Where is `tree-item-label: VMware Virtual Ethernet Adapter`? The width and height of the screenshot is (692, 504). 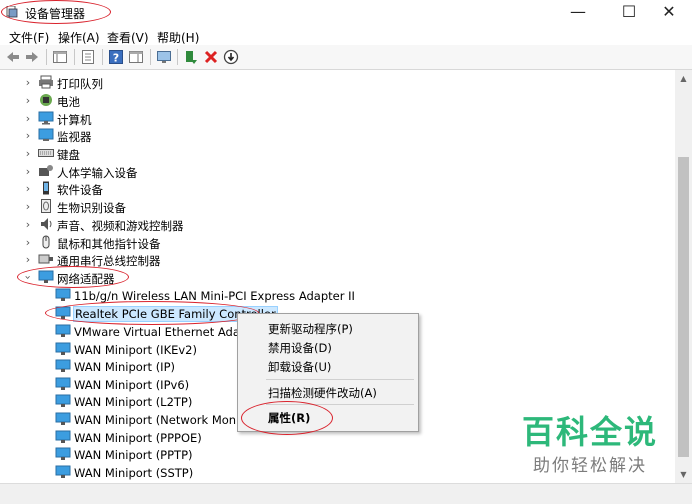
tree-item-label: VMware Virtual Ethernet Adapter is located at coordinates (169, 332).